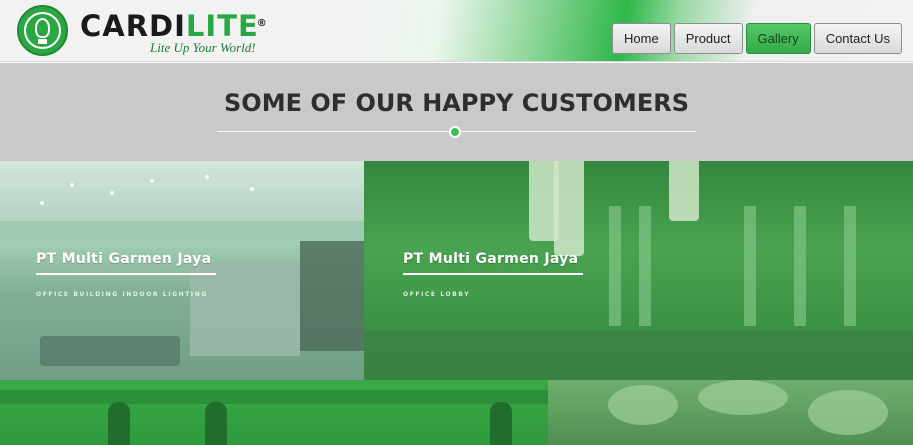 Image resolution: width=913 pixels, height=445 pixels. Describe the element at coordinates (455, 132) in the screenshot. I see `green-dot-icon` at that location.